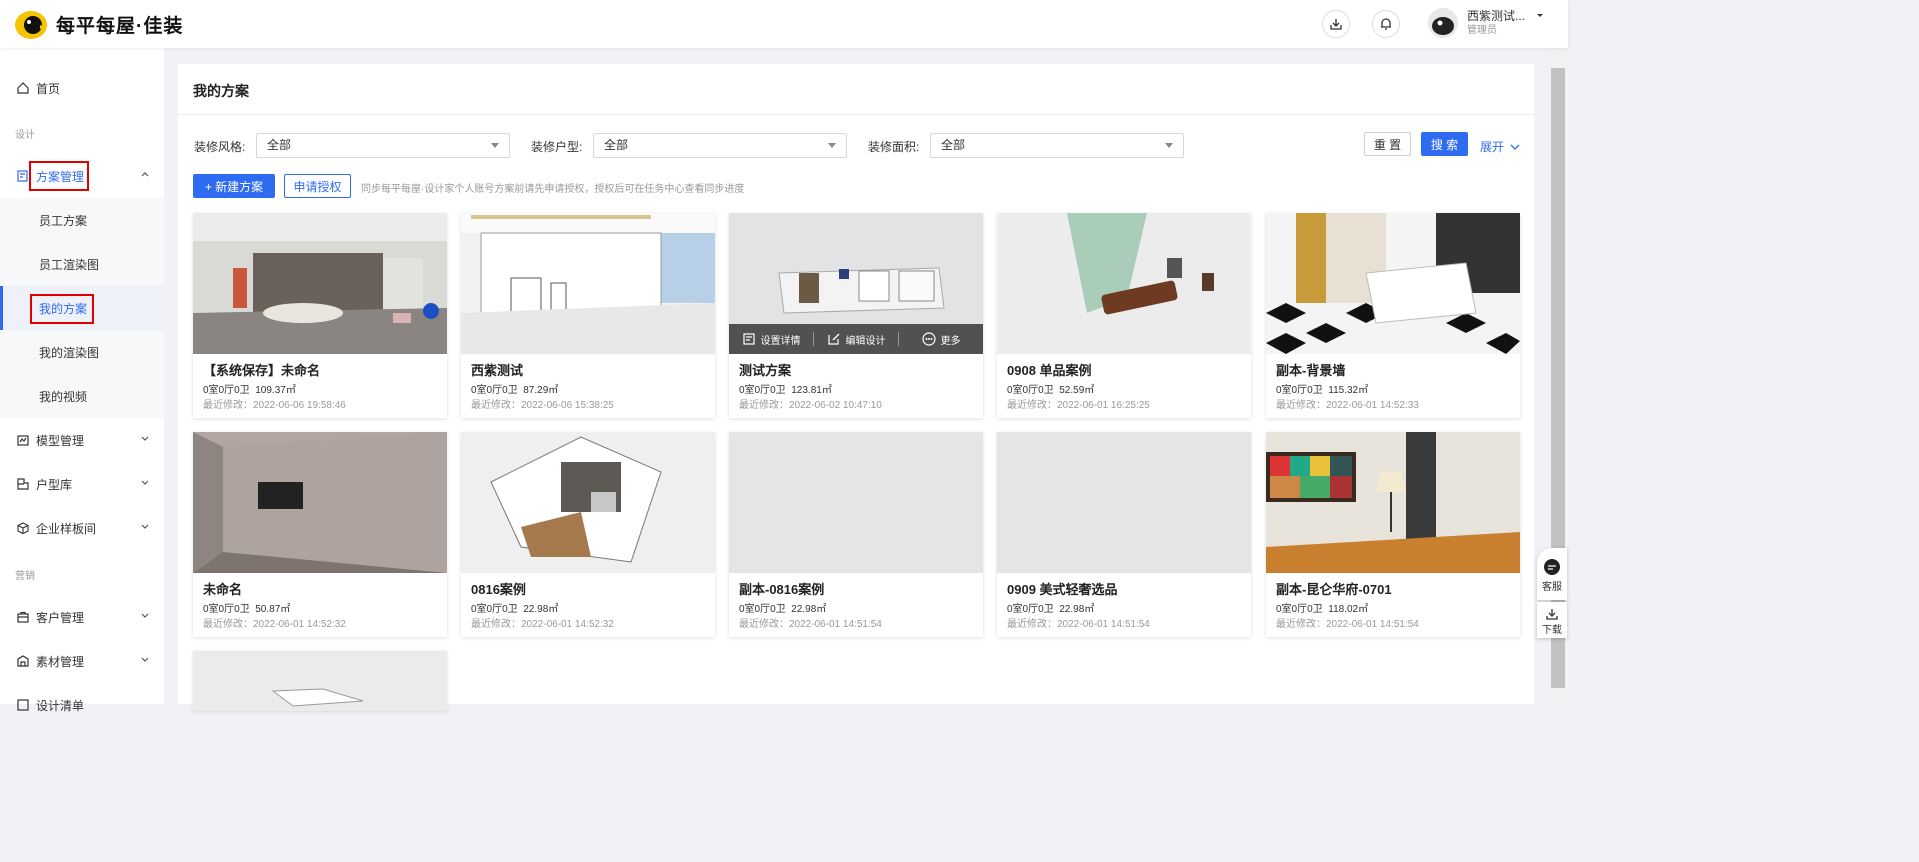 The image size is (1919, 862). Describe the element at coordinates (234, 186) in the screenshot. I see `new-plan-button: + 新建方案` at that location.